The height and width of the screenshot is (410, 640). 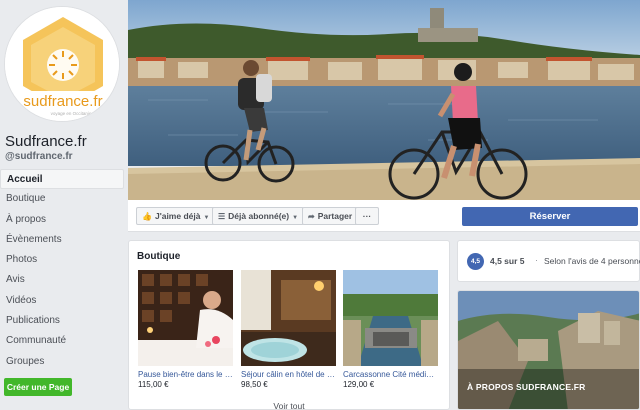 What do you see at coordinates (475, 261) in the screenshot?
I see `rating-badge: 4,5` at bounding box center [475, 261].